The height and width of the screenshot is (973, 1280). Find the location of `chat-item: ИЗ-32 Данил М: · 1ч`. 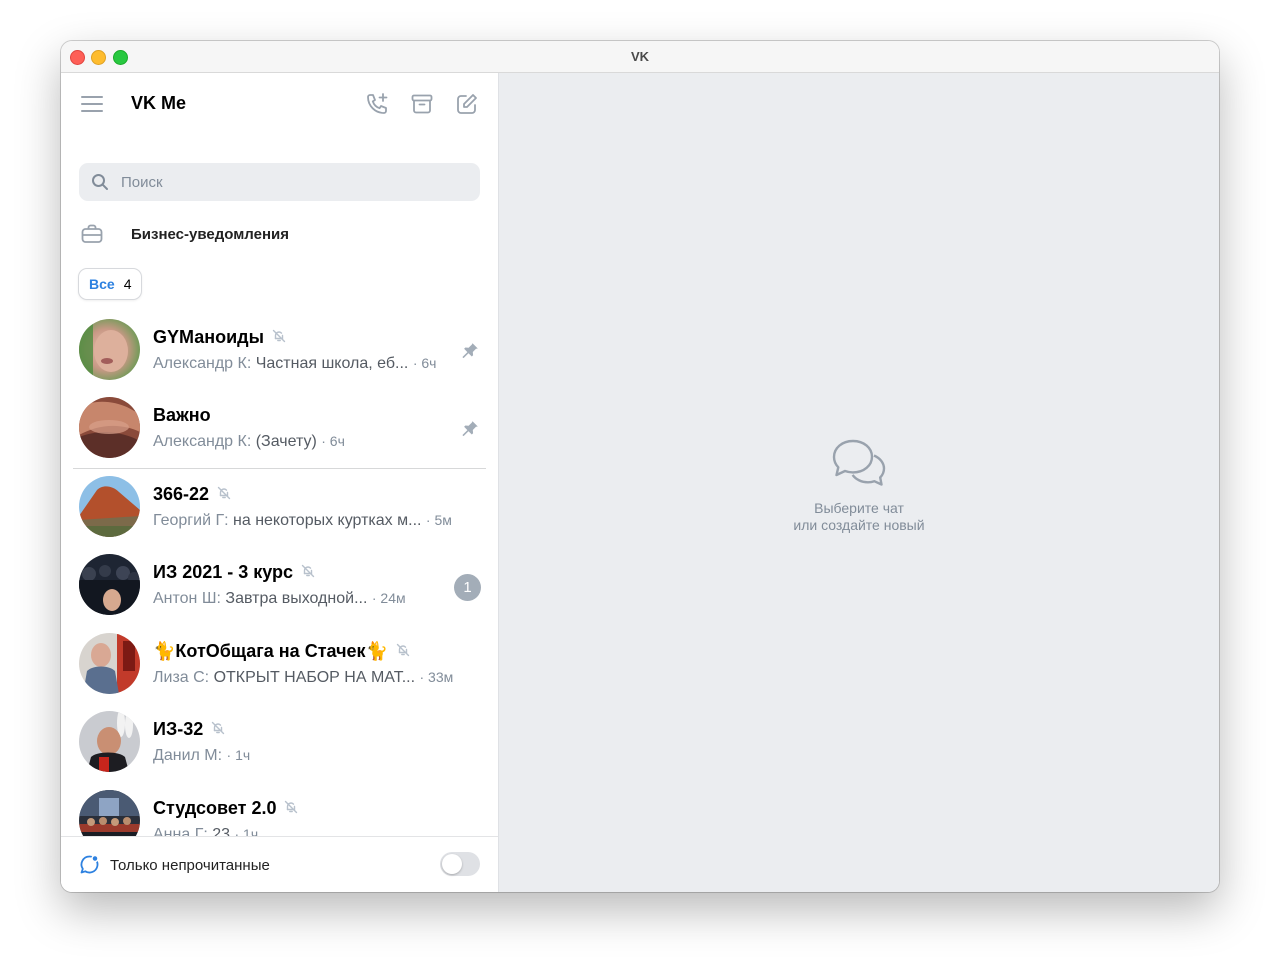

chat-item: ИЗ-32 Данил М: · 1ч is located at coordinates (279, 744).